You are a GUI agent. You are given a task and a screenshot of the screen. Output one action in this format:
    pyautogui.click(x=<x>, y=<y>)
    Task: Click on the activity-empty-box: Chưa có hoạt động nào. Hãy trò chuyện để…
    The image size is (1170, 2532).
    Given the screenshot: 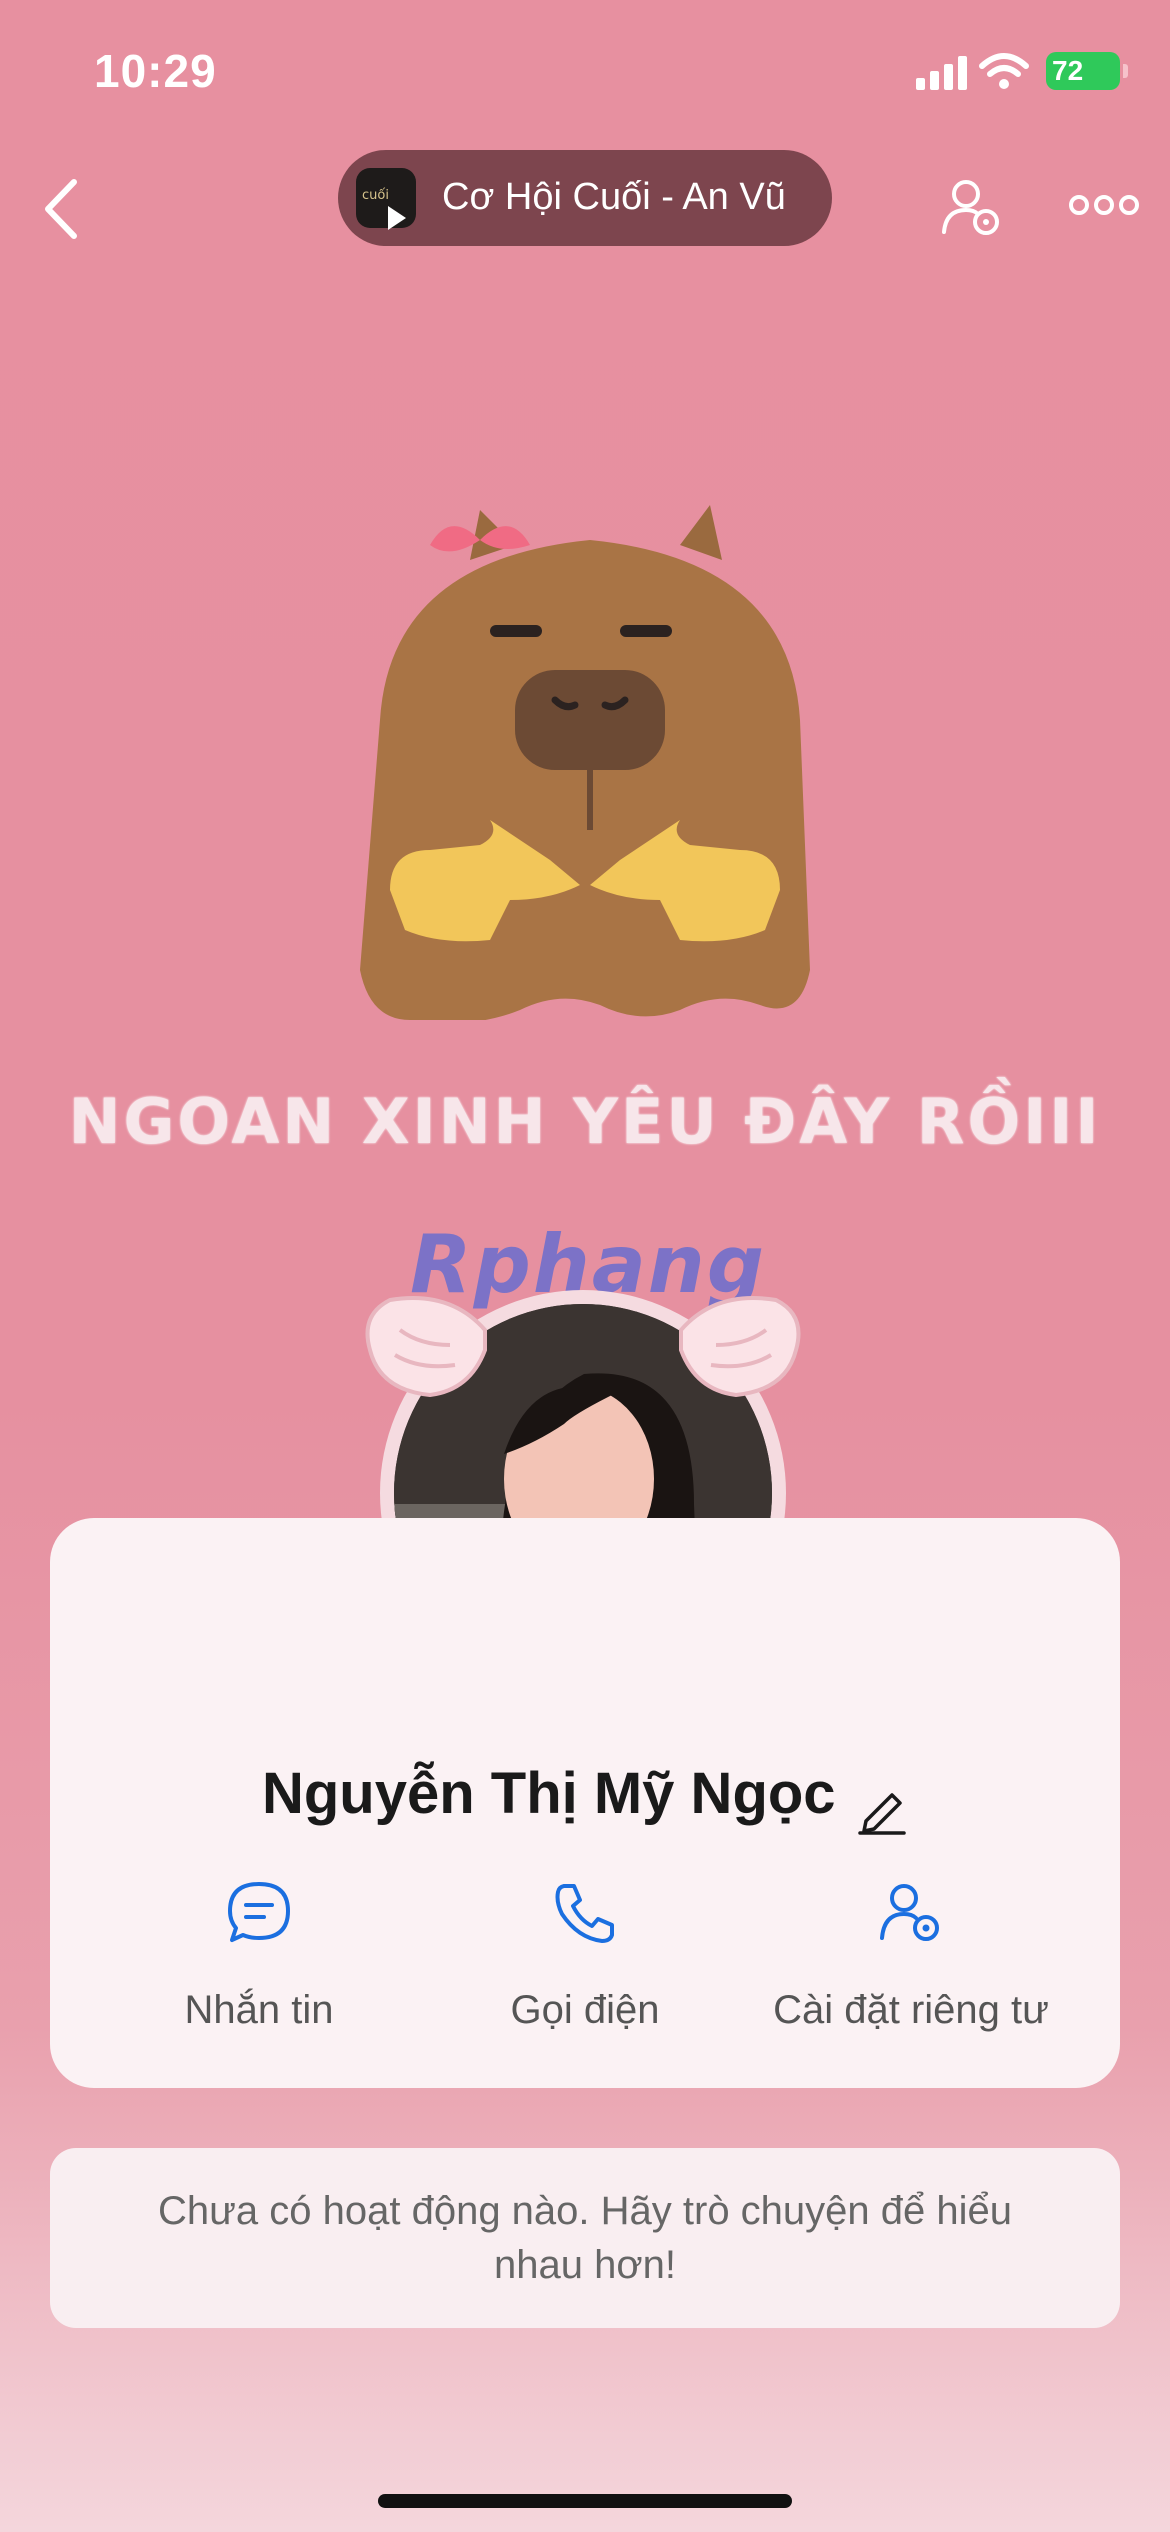 What is the action you would take?
    pyautogui.click(x=585, y=2238)
    